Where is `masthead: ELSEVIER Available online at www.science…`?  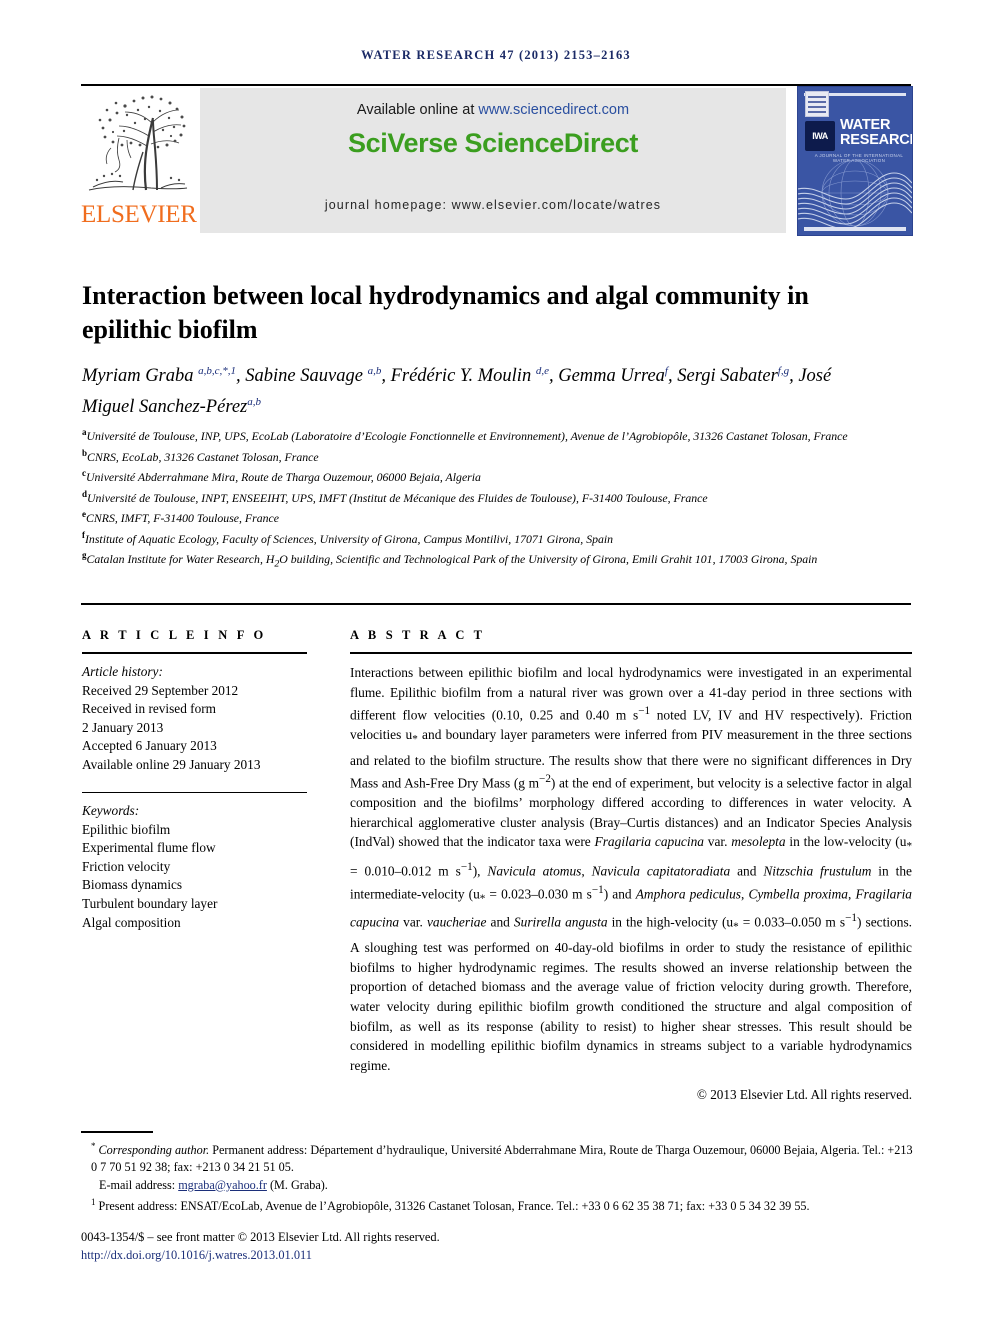 masthead: ELSEVIER Available online at www.science… is located at coordinates (497, 161).